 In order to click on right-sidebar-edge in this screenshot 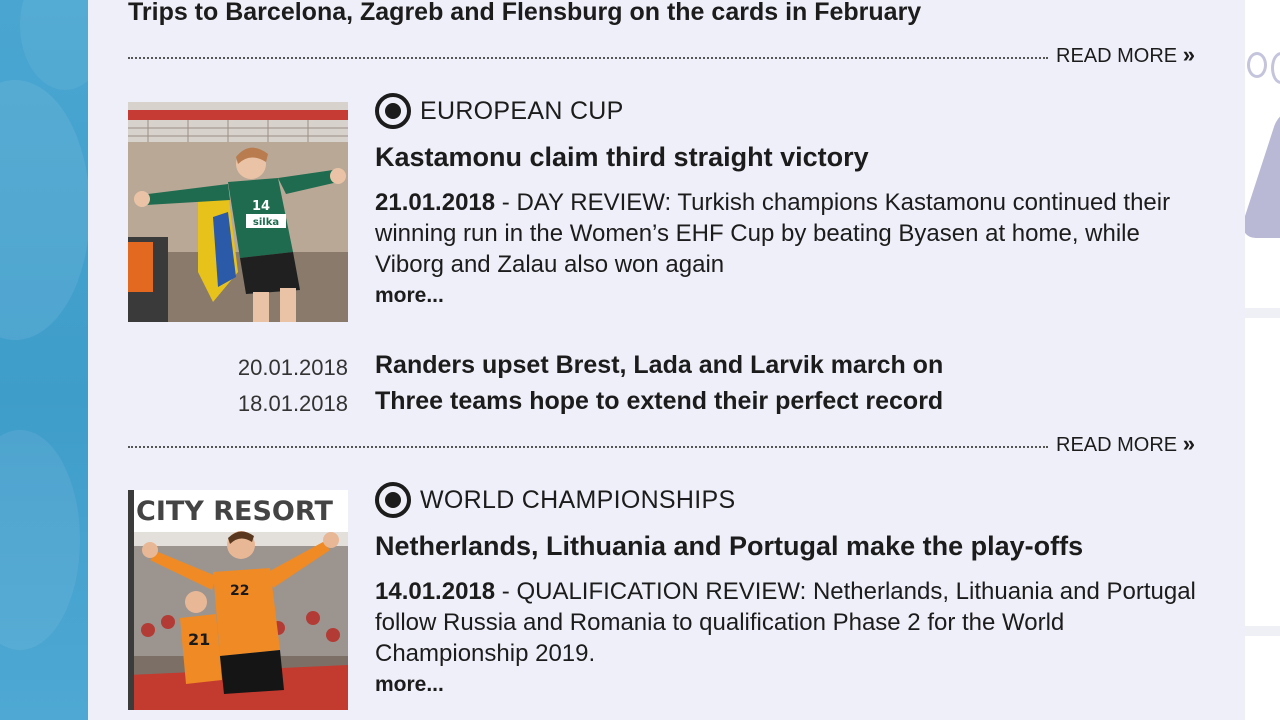, I will do `click(1262, 360)`.